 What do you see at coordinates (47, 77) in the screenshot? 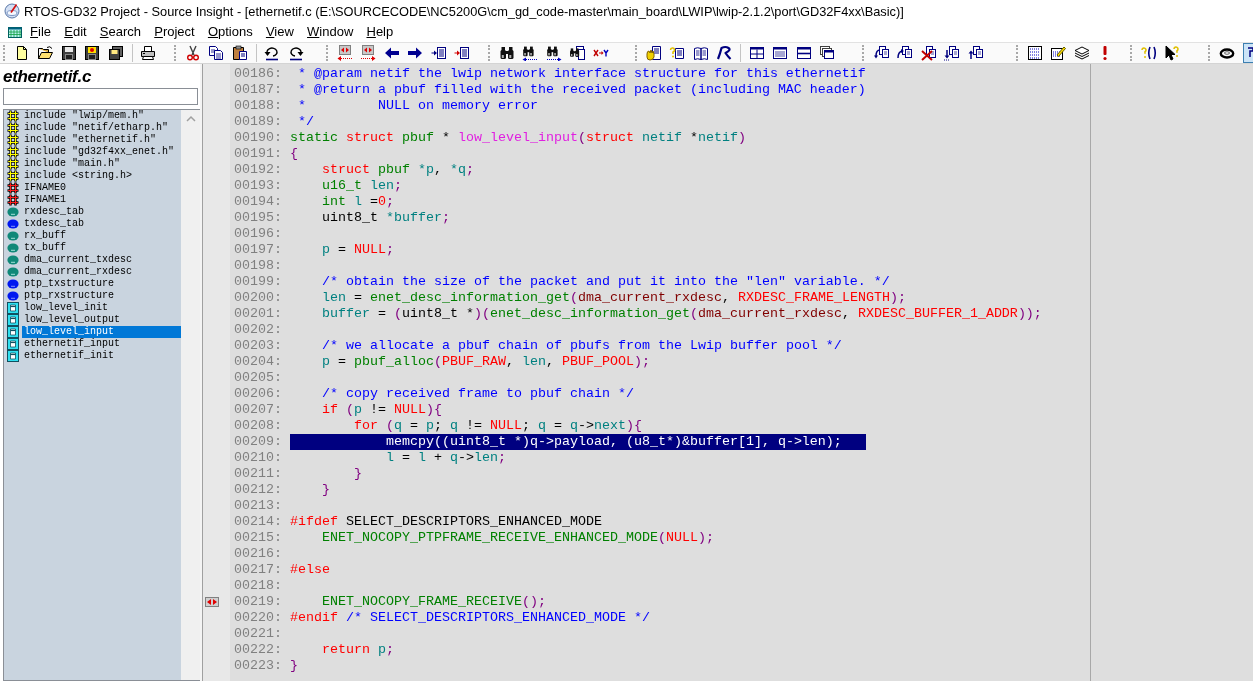
I see `file-title: ethernetif.c` at bounding box center [47, 77].